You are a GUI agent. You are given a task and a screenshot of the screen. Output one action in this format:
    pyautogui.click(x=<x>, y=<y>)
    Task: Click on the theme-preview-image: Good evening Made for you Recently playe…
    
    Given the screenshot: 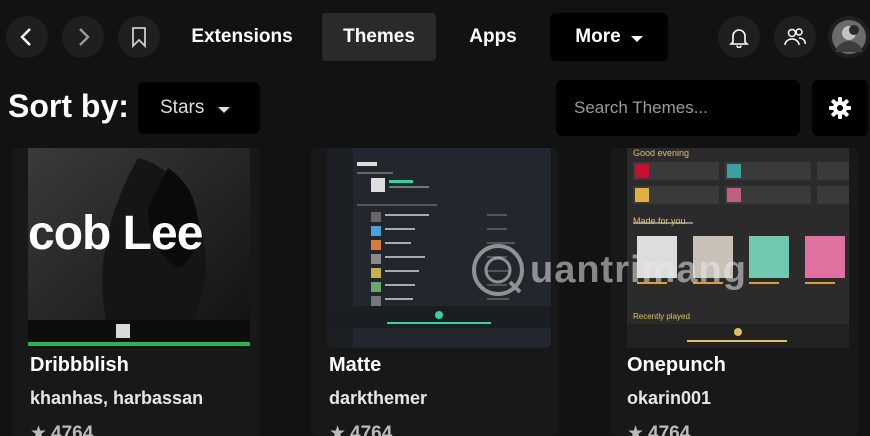 What is the action you would take?
    pyautogui.click(x=738, y=248)
    